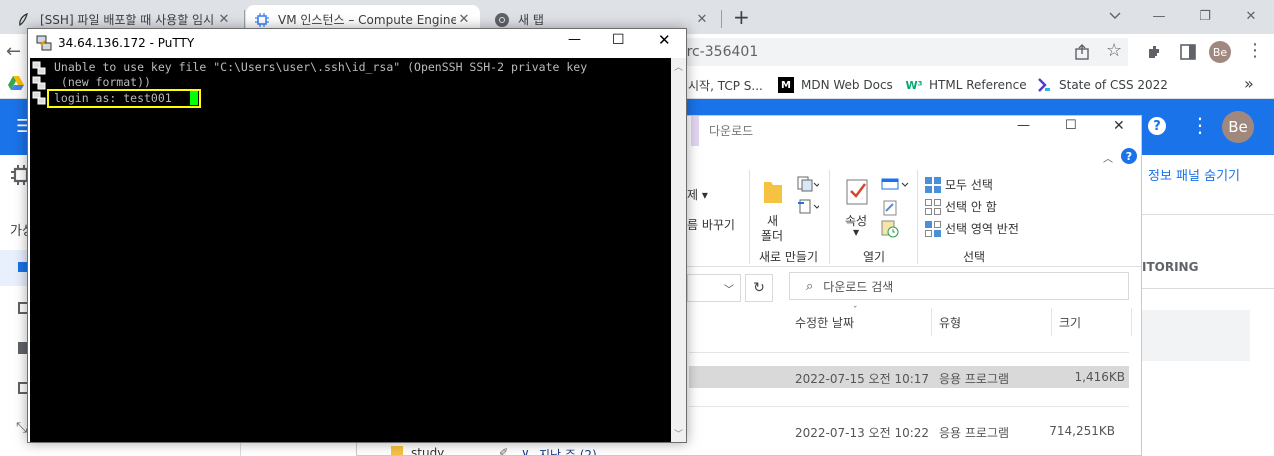  I want to click on explorer-title-accent, so click(695, 131).